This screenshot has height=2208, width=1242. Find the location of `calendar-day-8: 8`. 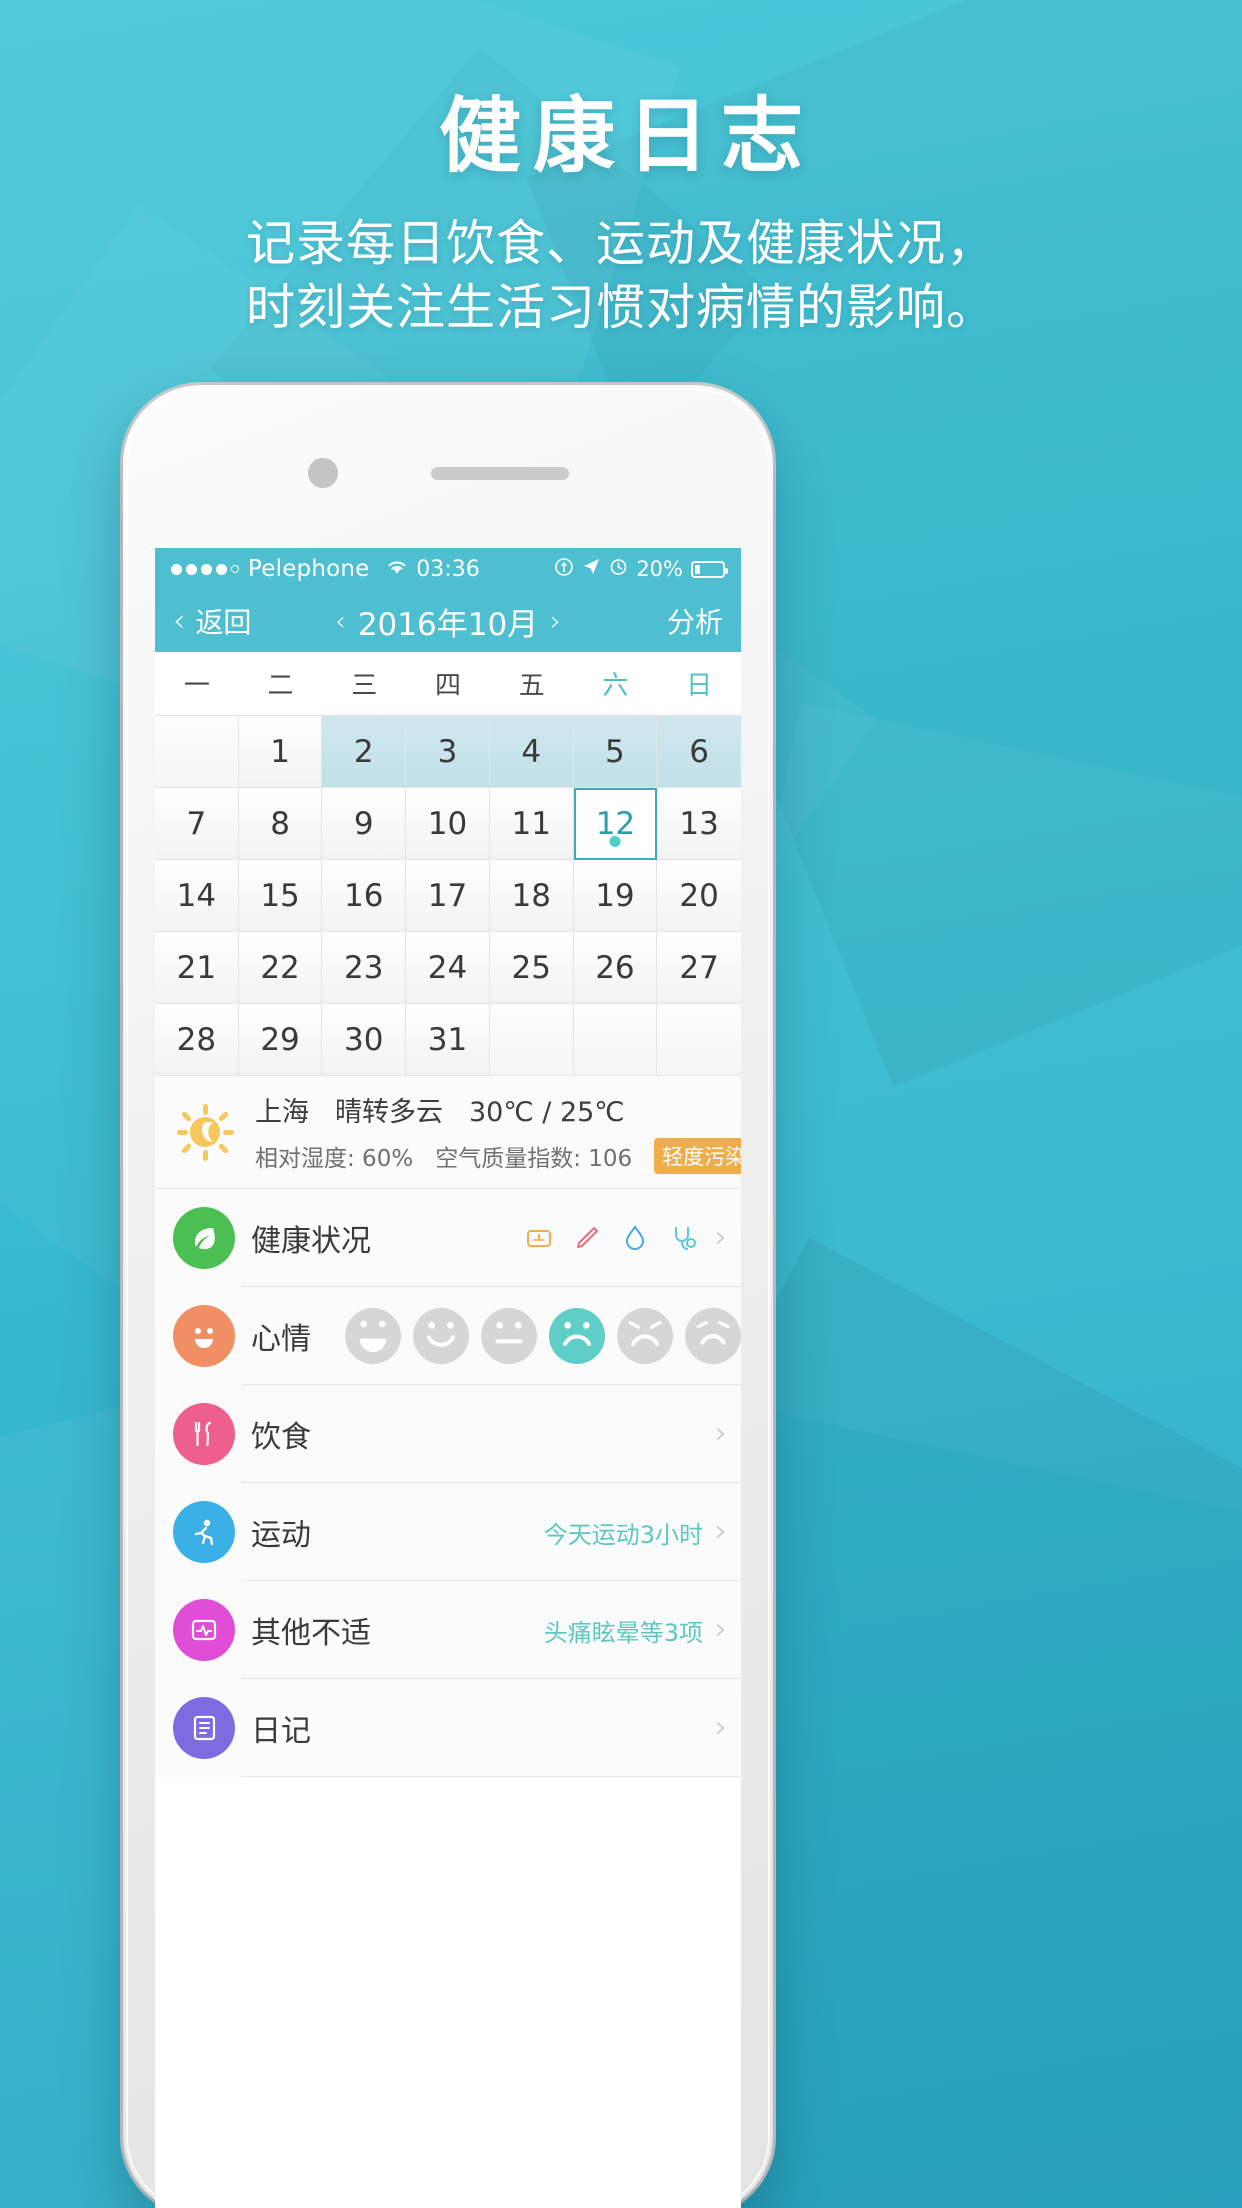

calendar-day-8: 8 is located at coordinates (280, 824).